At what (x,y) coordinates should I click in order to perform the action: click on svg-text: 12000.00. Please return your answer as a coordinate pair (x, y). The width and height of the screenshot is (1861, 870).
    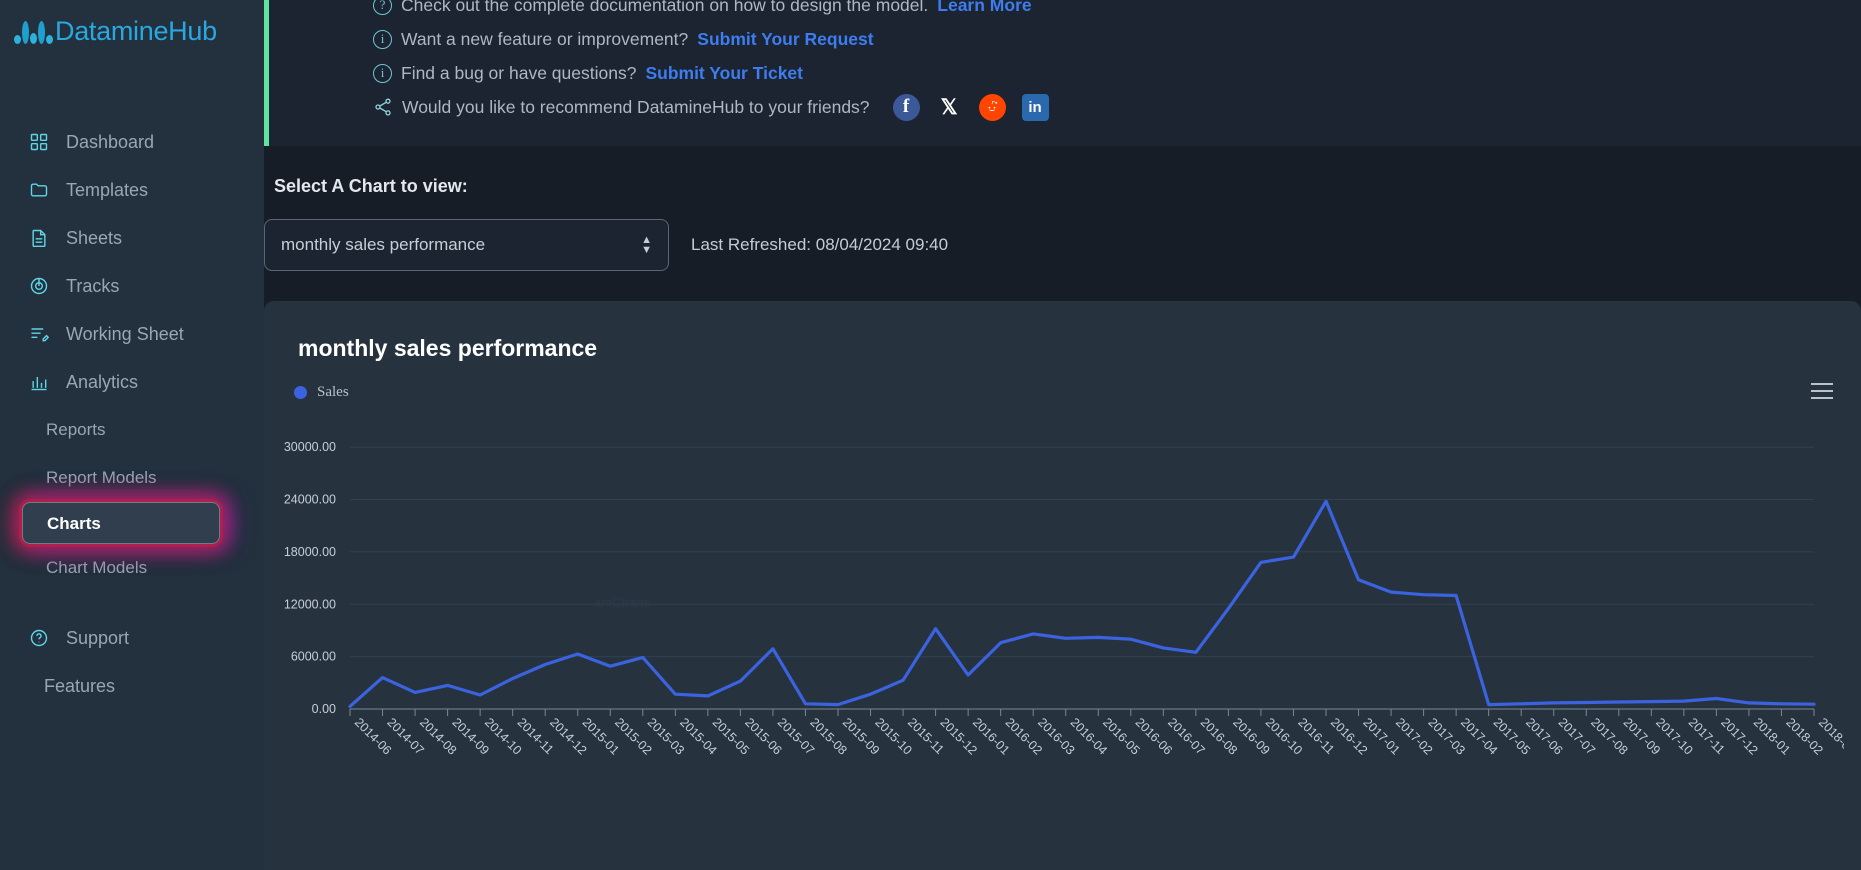
    Looking at the image, I should click on (310, 604).